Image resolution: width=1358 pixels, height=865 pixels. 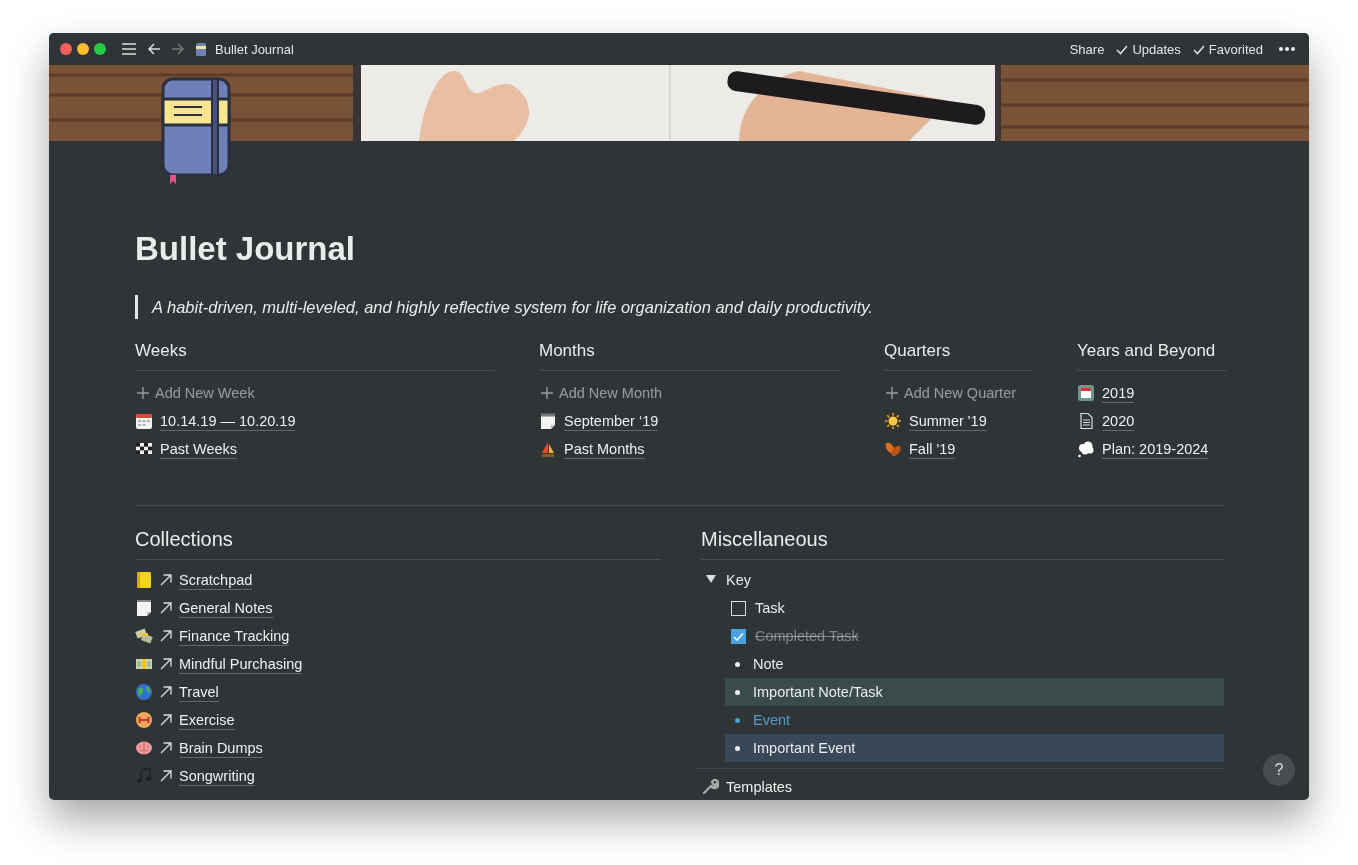 I want to click on section-heading: Miscellaneous, so click(x=962, y=544).